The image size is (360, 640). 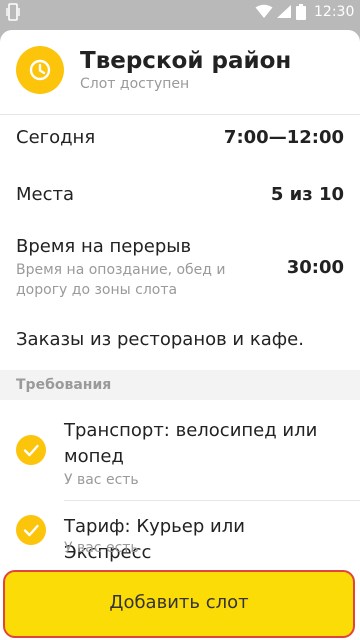 I want to click on today-time-range: 7:00—12:00, so click(x=283, y=137).